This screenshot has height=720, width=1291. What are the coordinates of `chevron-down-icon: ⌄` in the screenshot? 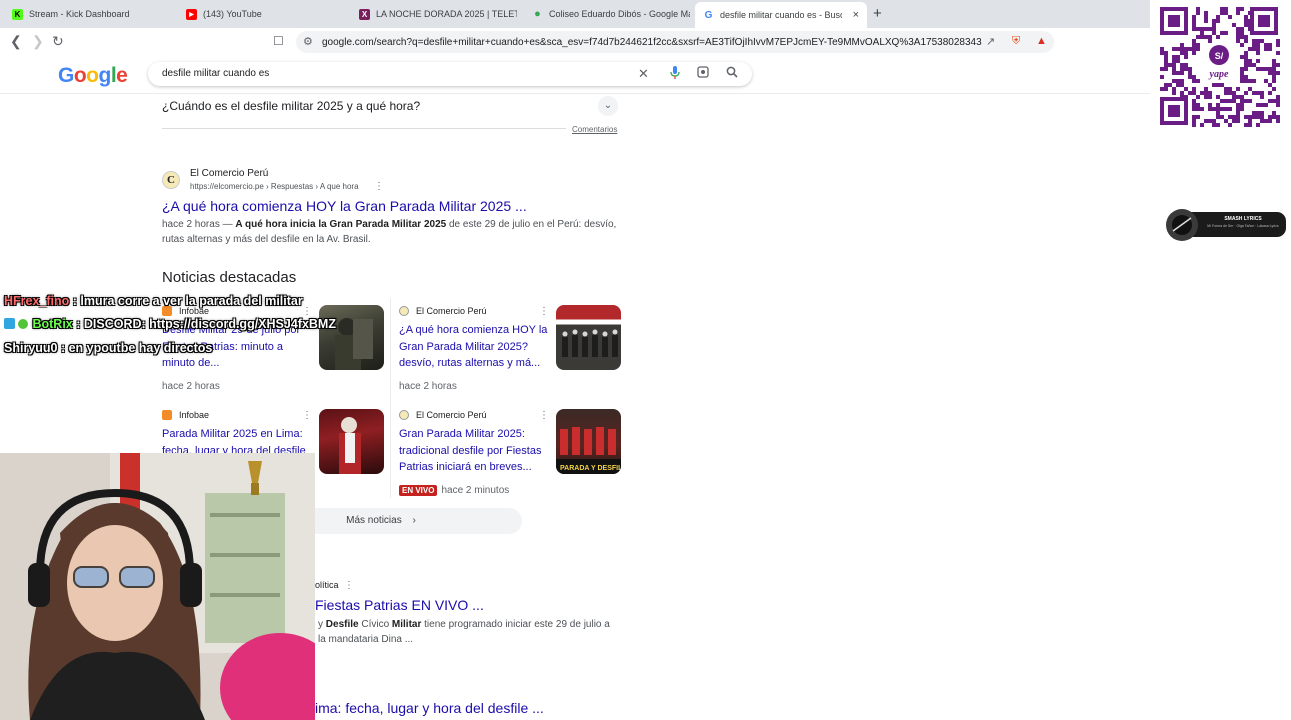 It's located at (608, 106).